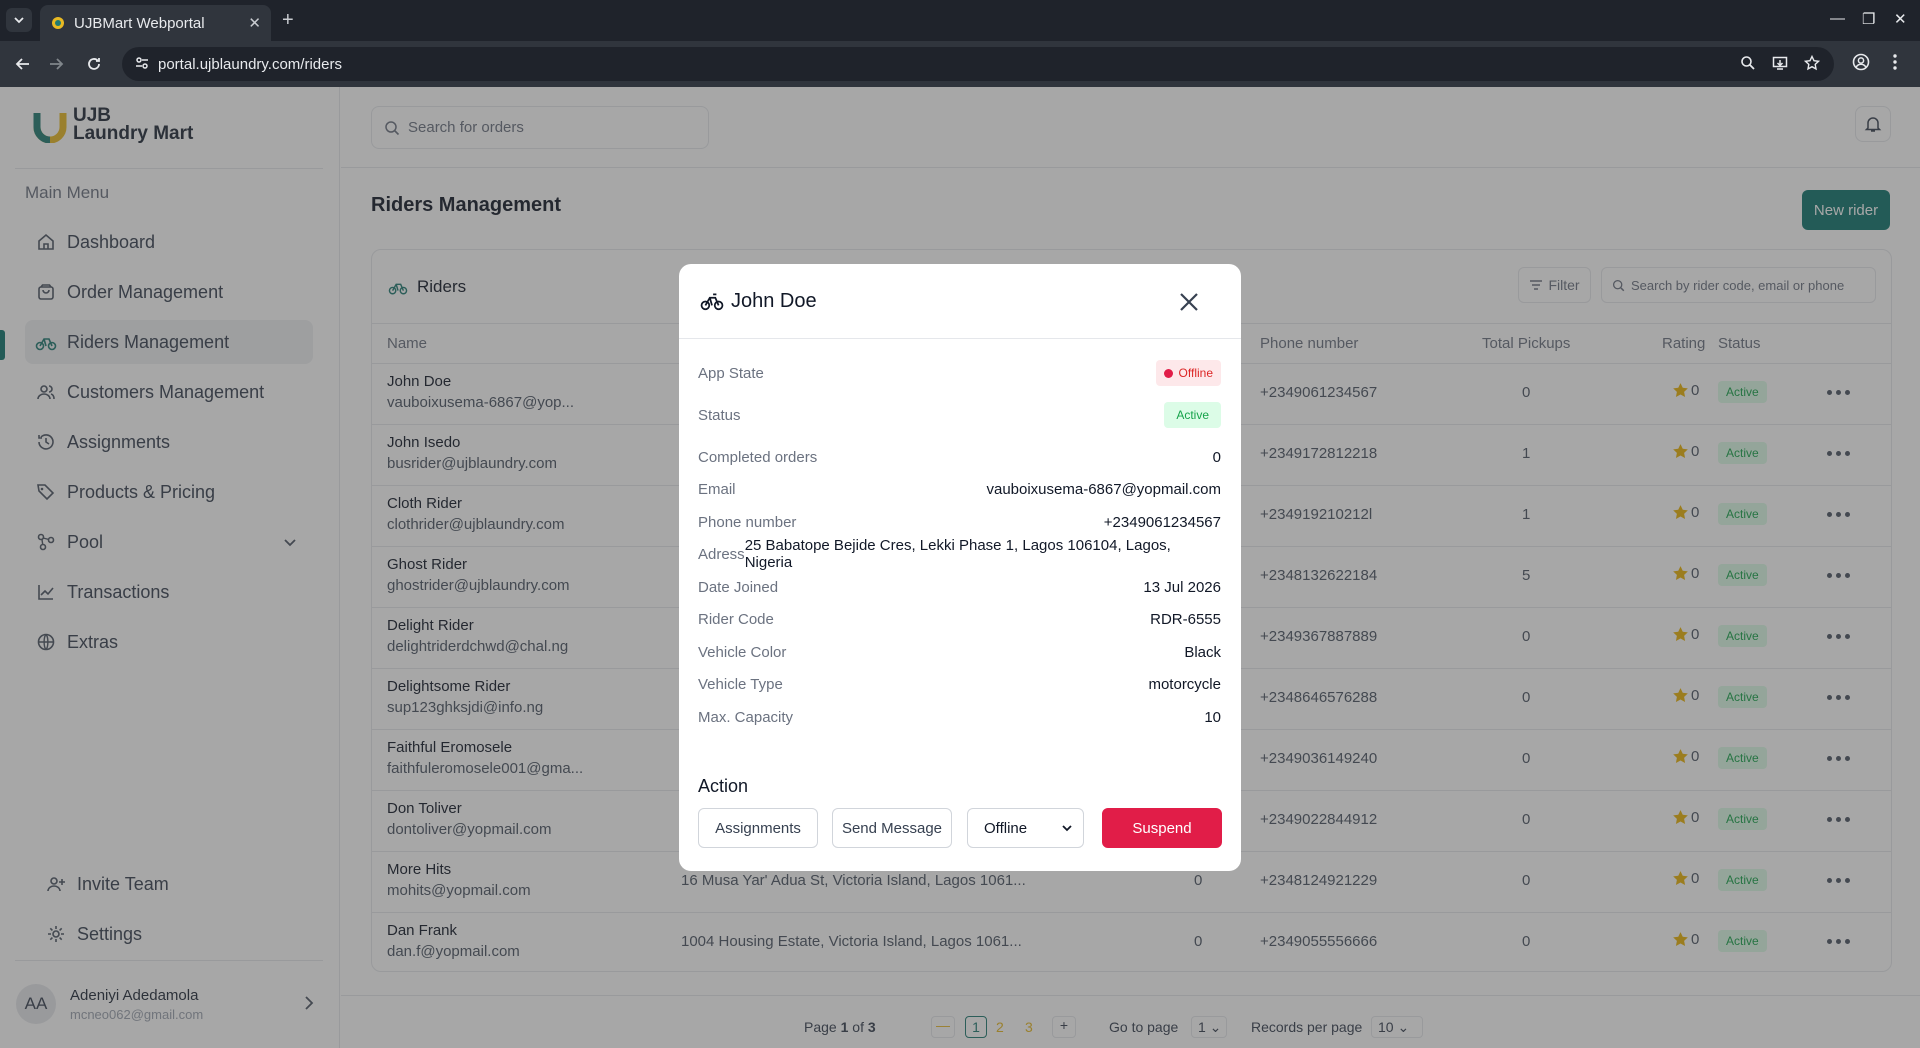 The height and width of the screenshot is (1048, 1920). I want to click on field-value: 13 Jul 2026, so click(1182, 587).